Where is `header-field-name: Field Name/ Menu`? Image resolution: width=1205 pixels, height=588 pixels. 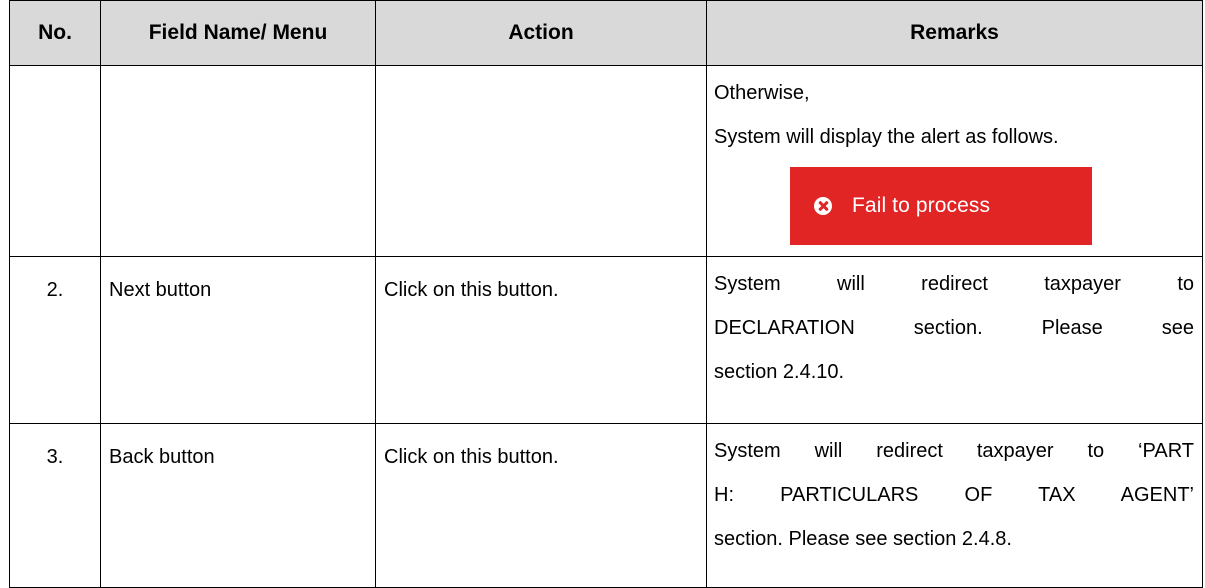 header-field-name: Field Name/ Menu is located at coordinates (238, 33).